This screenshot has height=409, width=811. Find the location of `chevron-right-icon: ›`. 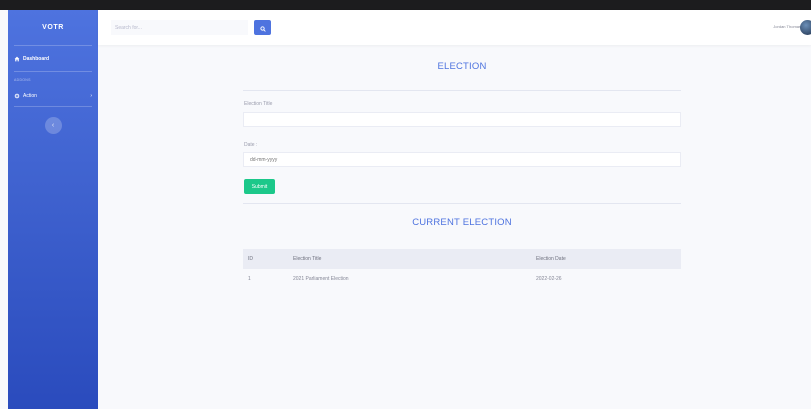

chevron-right-icon: › is located at coordinates (91, 96).